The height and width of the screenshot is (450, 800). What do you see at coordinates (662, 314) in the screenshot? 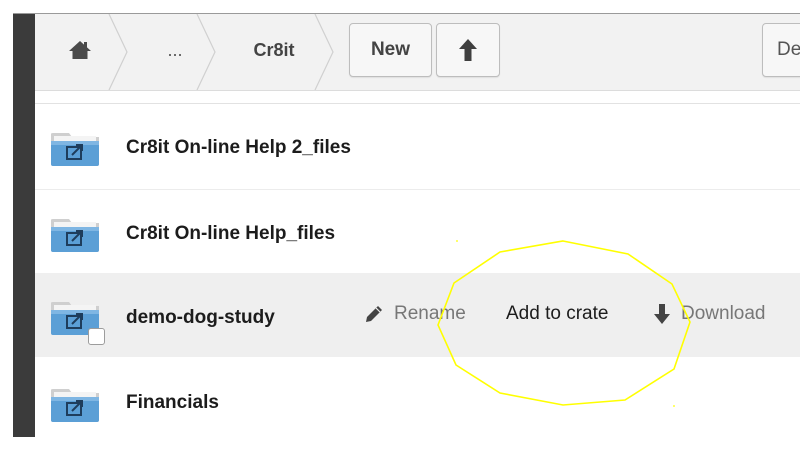
I see `download-arrow-icon` at bounding box center [662, 314].